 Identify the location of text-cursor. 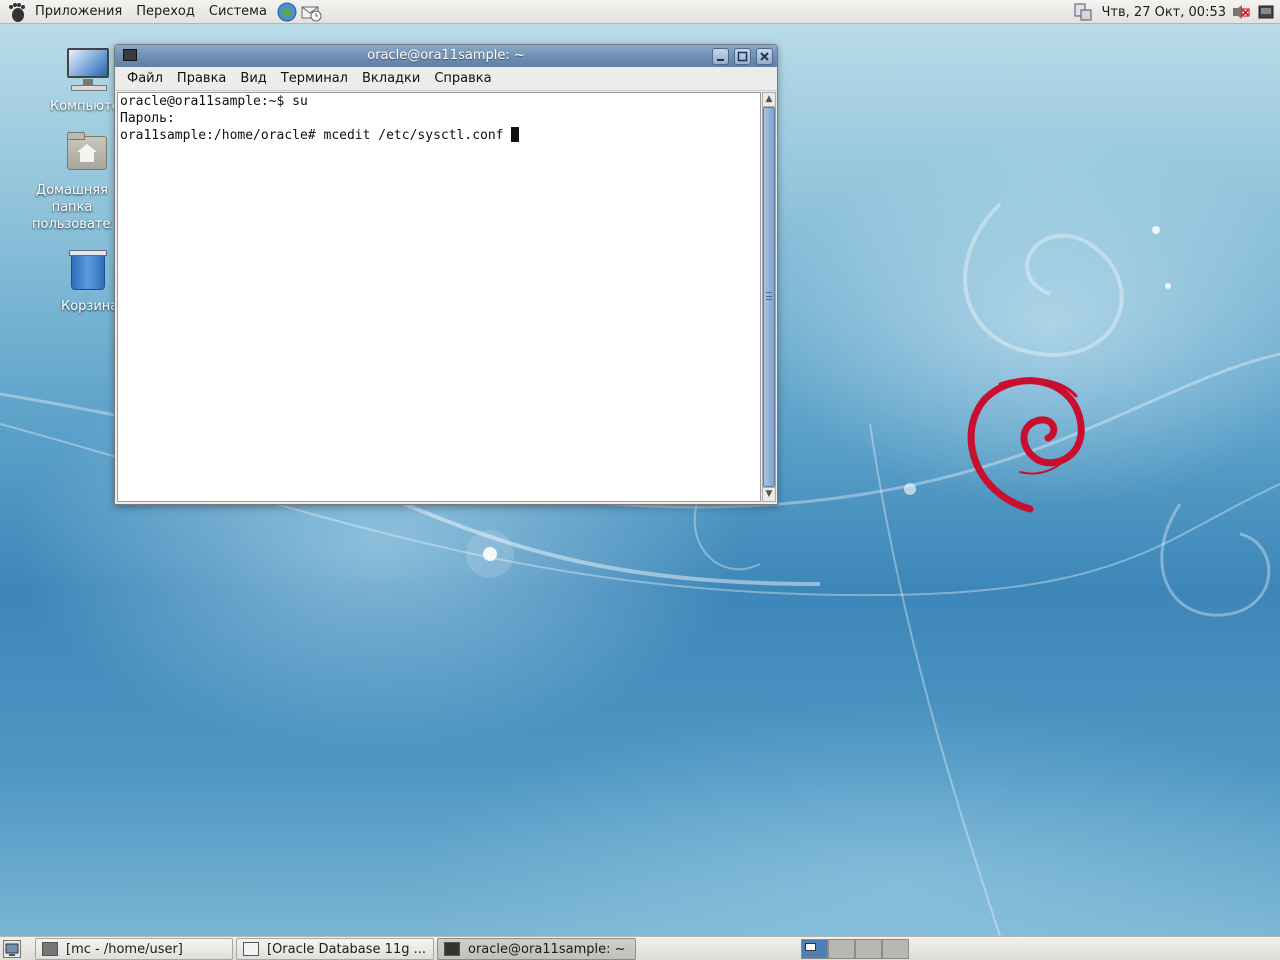
(515, 134).